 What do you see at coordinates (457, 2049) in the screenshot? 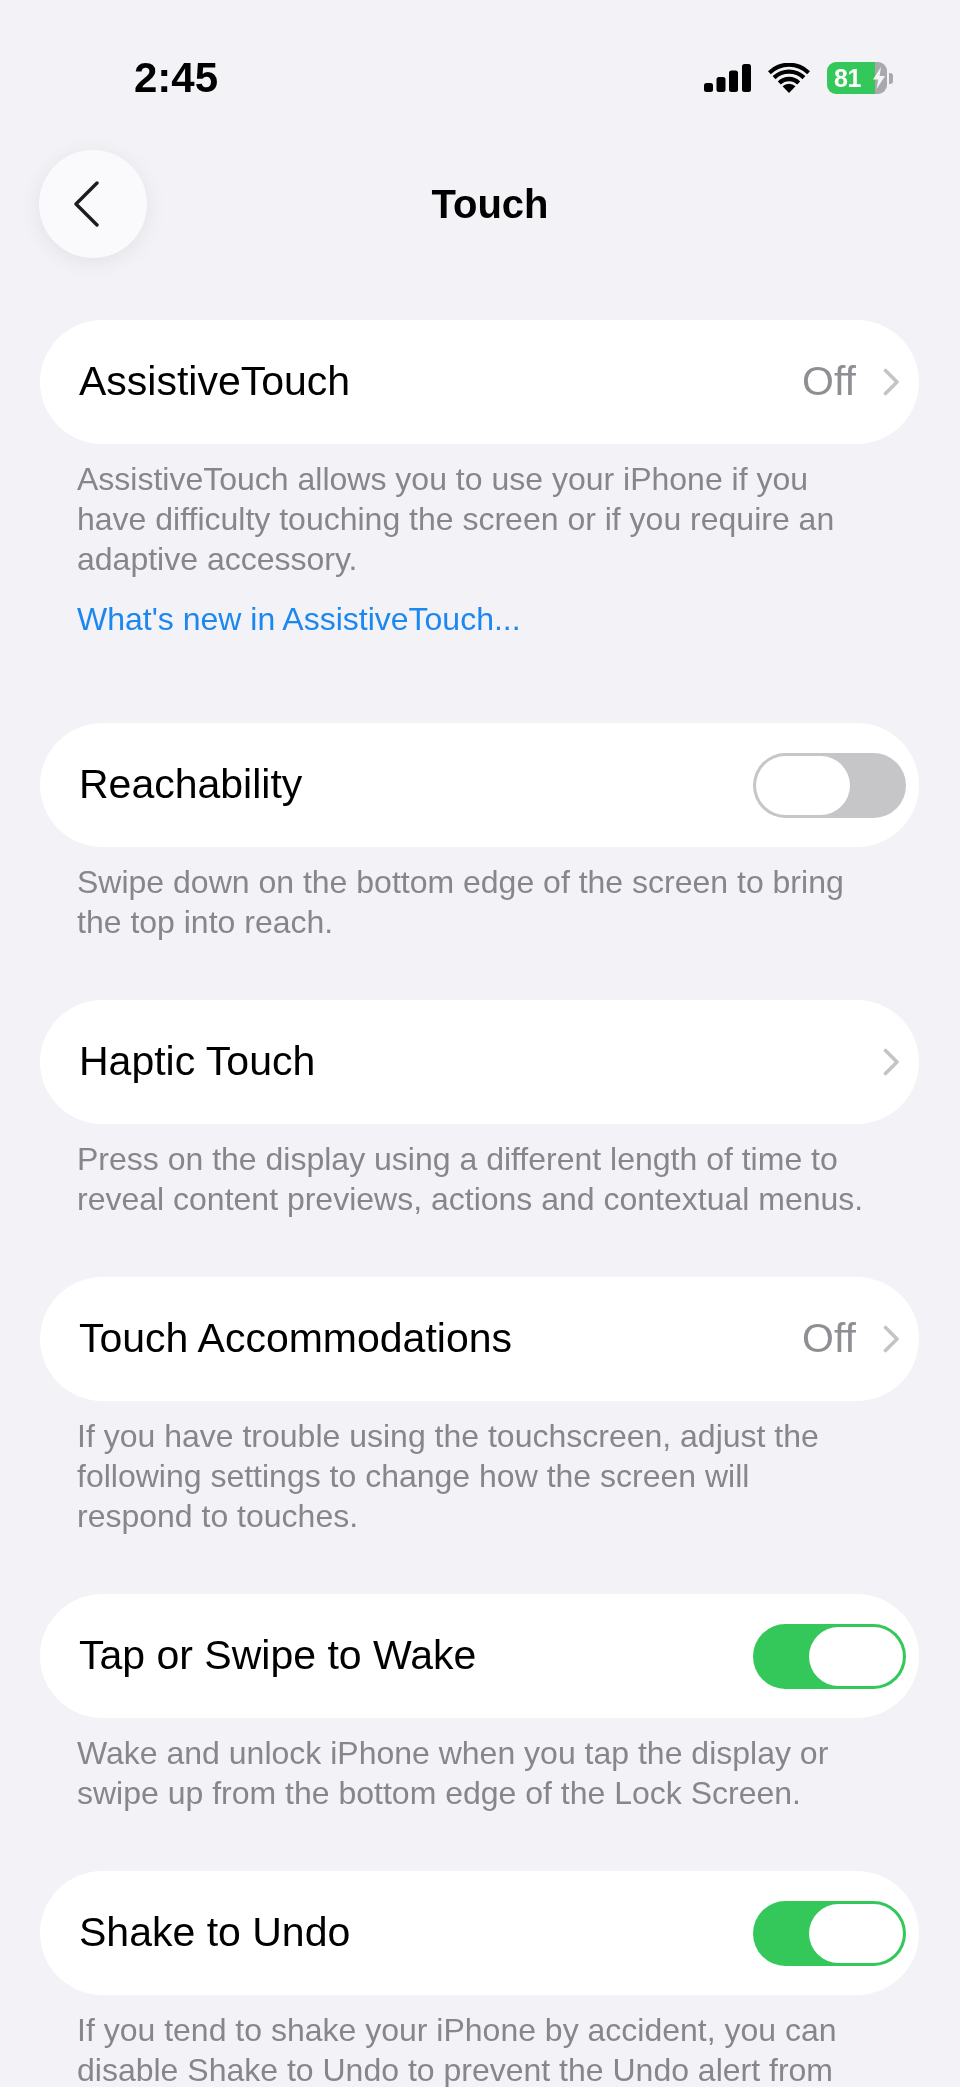
I see `footer-text: If you tend to shake your iPhone by accident, you can disable Shake to Undo to prevent the Undo alert from` at bounding box center [457, 2049].